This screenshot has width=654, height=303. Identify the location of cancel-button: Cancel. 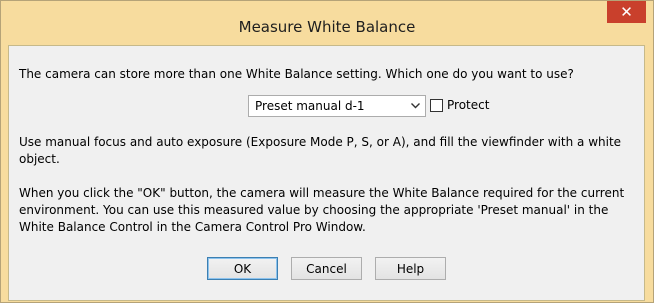
(326, 268).